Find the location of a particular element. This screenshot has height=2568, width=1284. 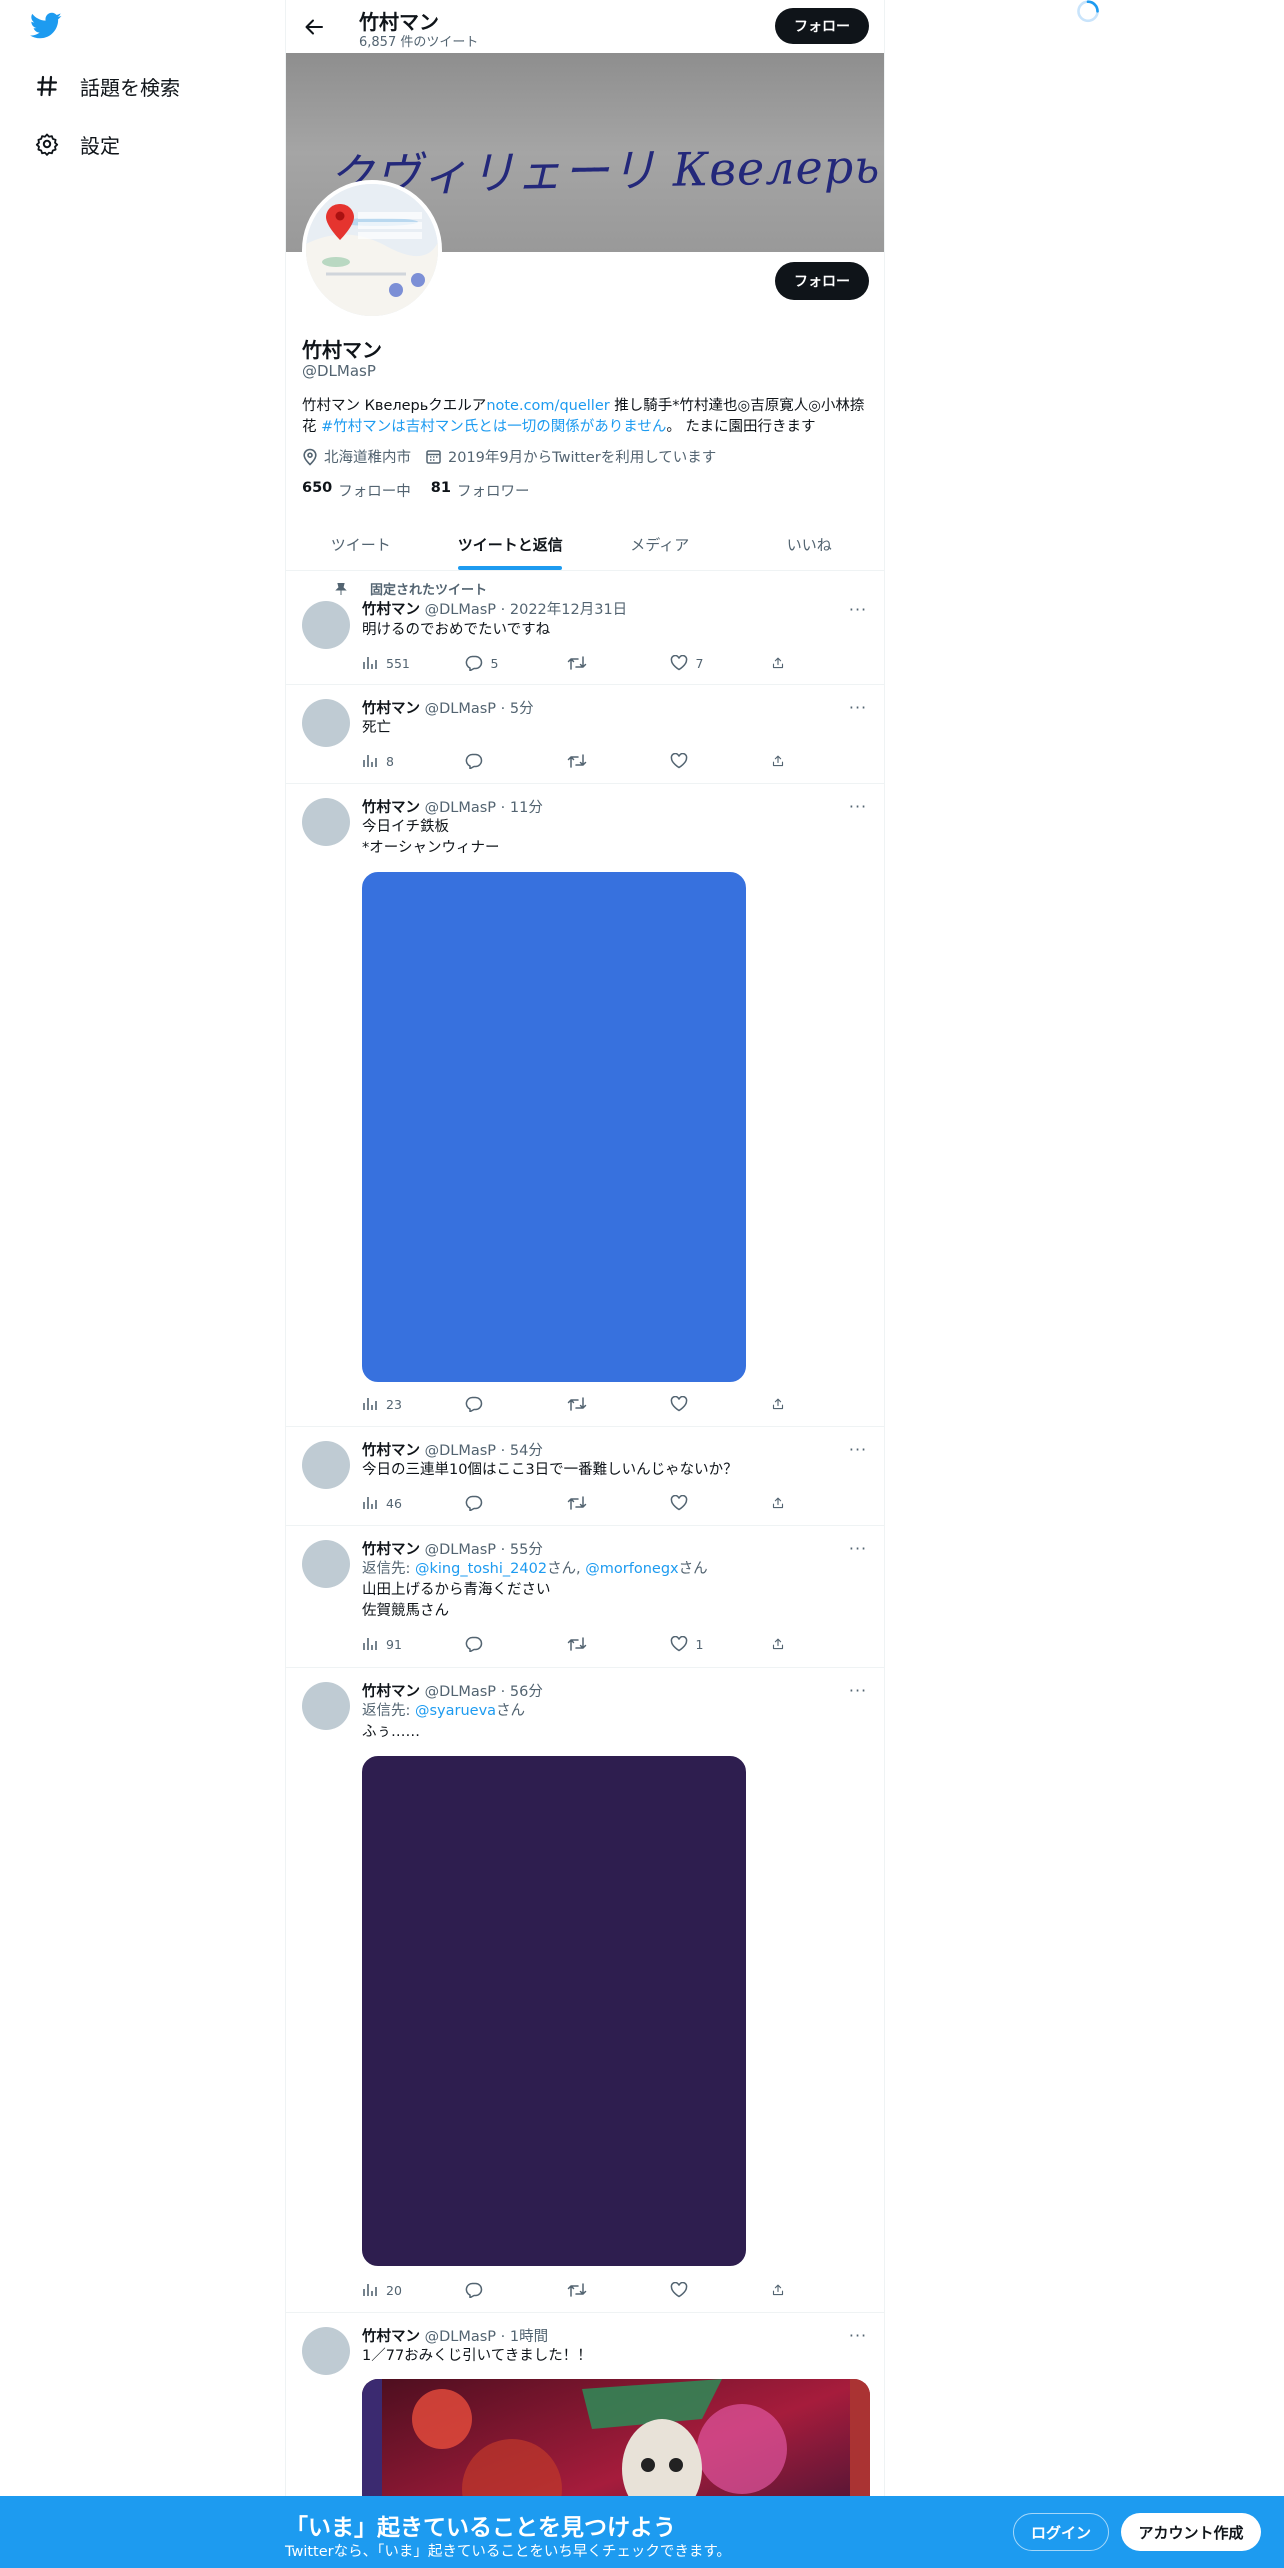

tab-likes: いいね is located at coordinates (810, 544).